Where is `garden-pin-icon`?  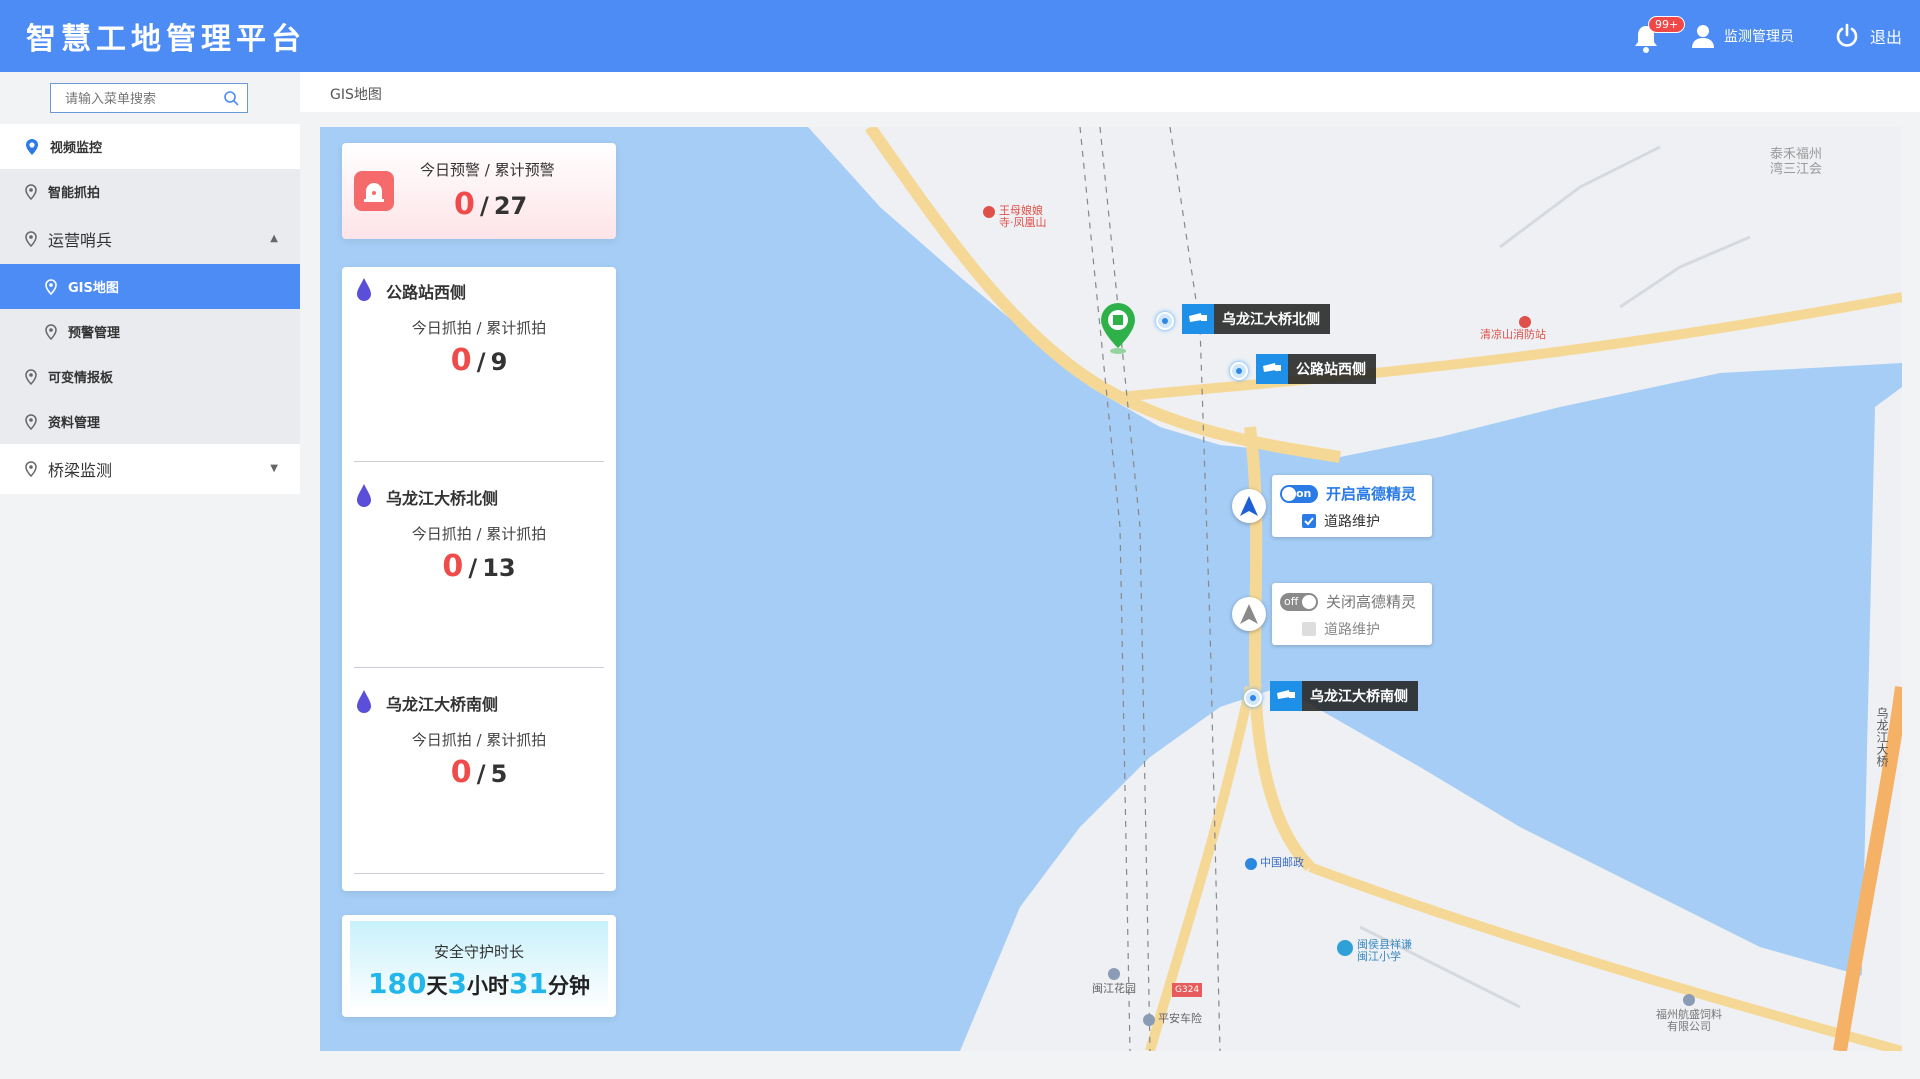
garden-pin-icon is located at coordinates (1114, 974).